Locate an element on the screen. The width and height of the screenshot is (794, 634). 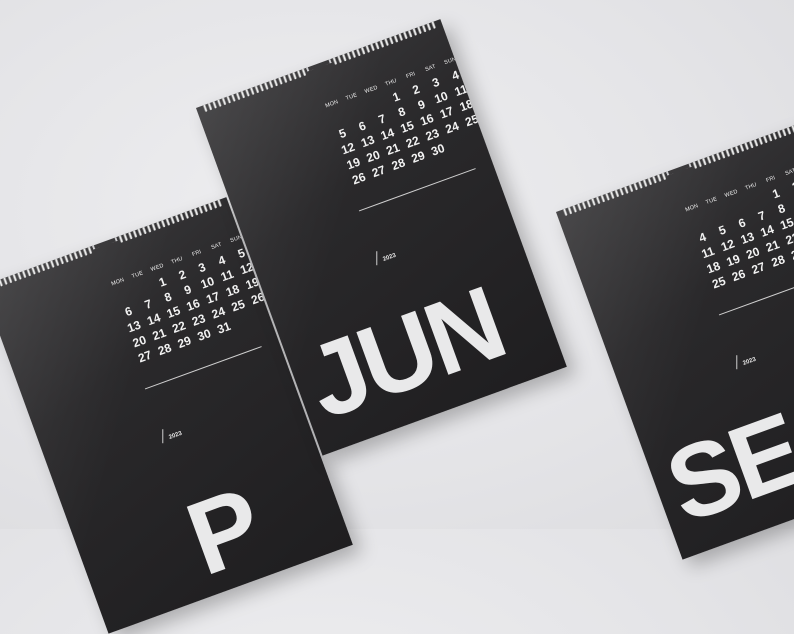
day-number: 24 is located at coordinates (452, 127).